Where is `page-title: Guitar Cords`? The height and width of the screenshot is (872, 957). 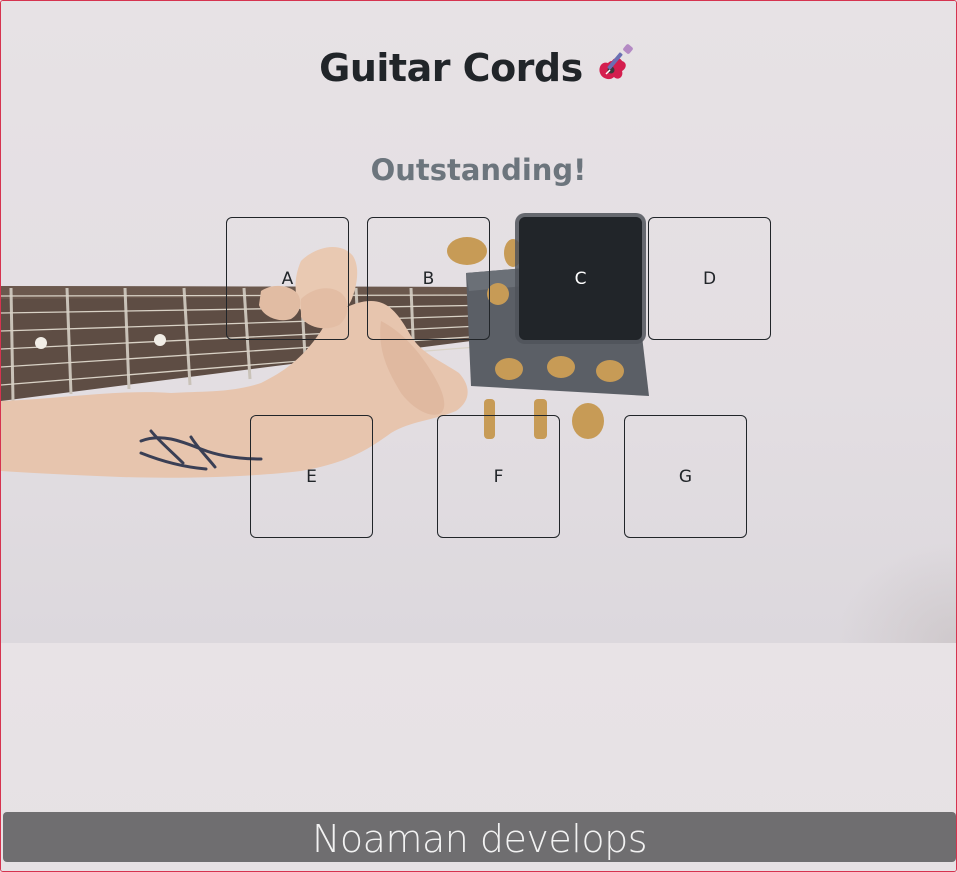
page-title: Guitar Cords is located at coordinates (451, 68).